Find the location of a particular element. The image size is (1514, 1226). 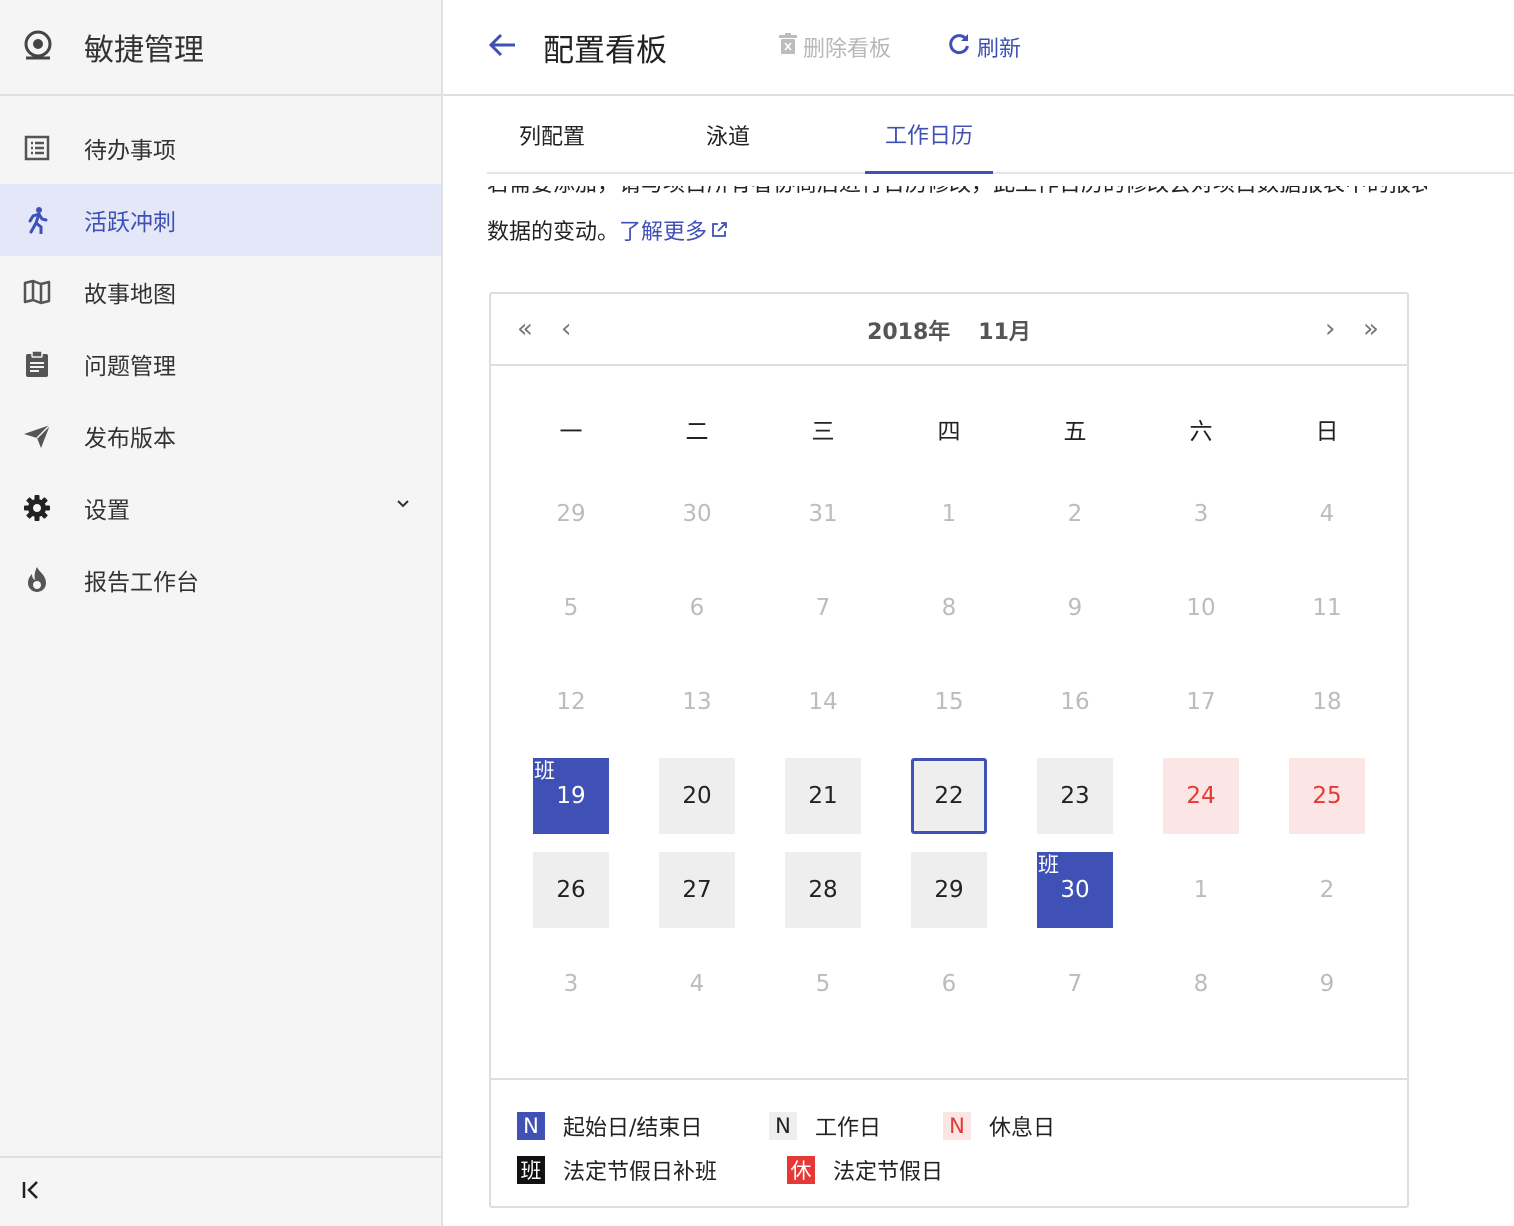

brand-title: 敏捷管理 is located at coordinates (144, 50).